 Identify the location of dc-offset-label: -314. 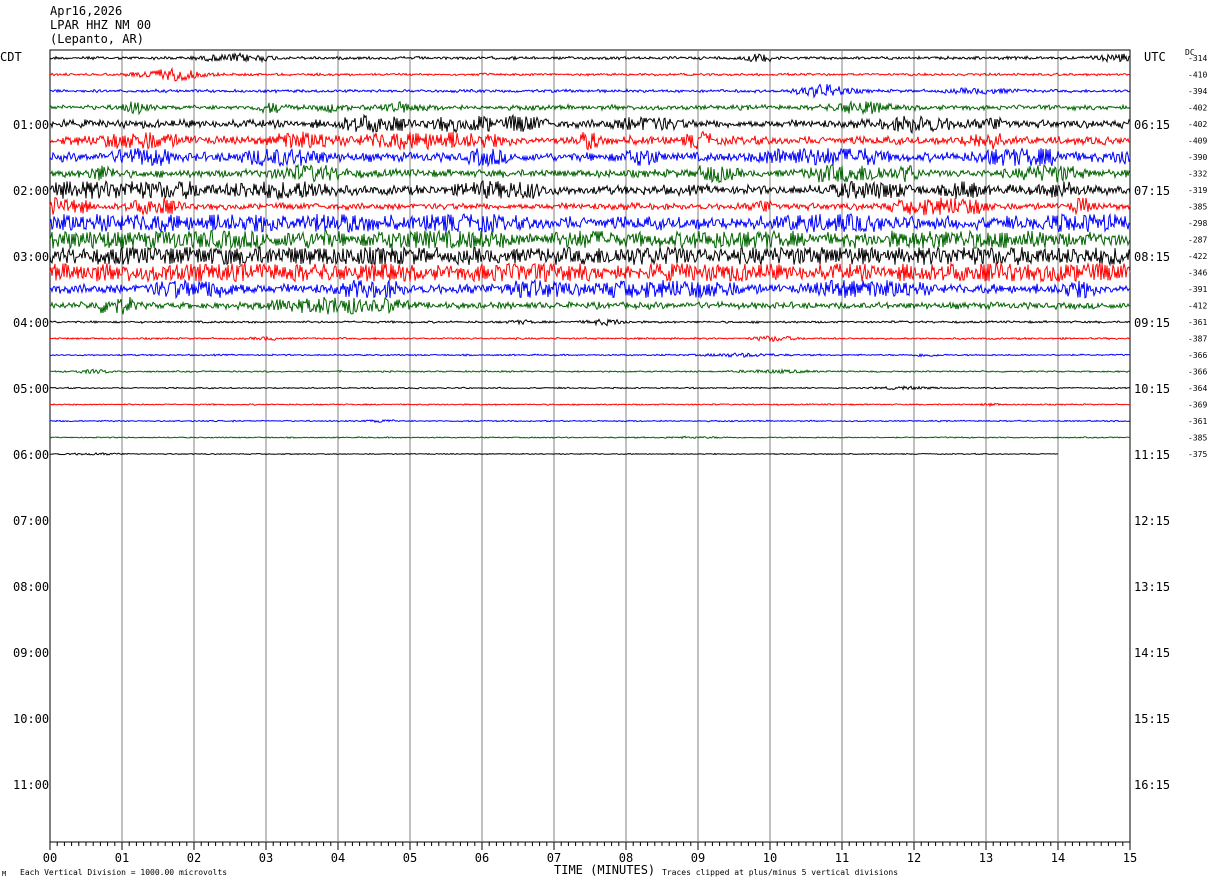
(1197, 58).